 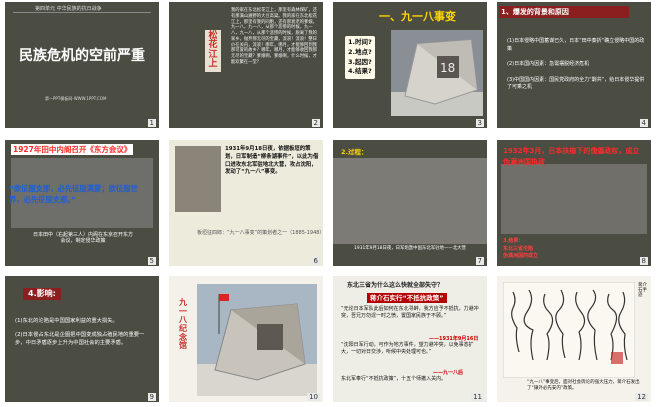 What do you see at coordinates (477, 397) in the screenshot?
I see `slide-number: 11` at bounding box center [477, 397].